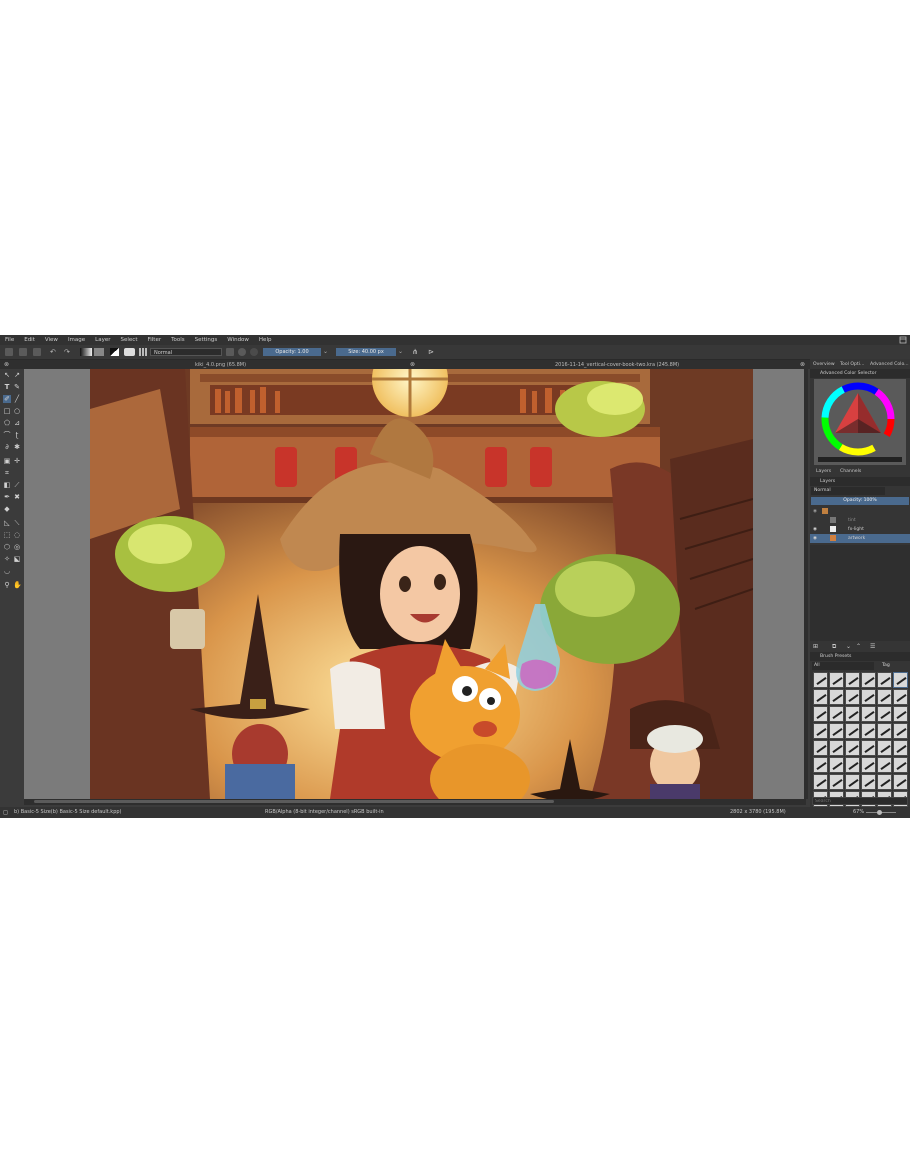 Image resolution: width=910 pixels, height=1155 pixels. I want to click on menu-filter: Filter, so click(154, 340).